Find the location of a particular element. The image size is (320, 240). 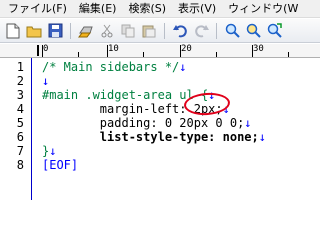

code-line: }↓ is located at coordinates (49, 151).